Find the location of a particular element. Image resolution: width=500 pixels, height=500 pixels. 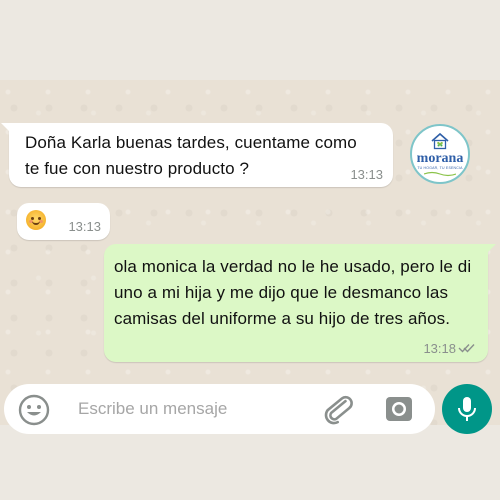

message-composer is located at coordinates (219, 409).